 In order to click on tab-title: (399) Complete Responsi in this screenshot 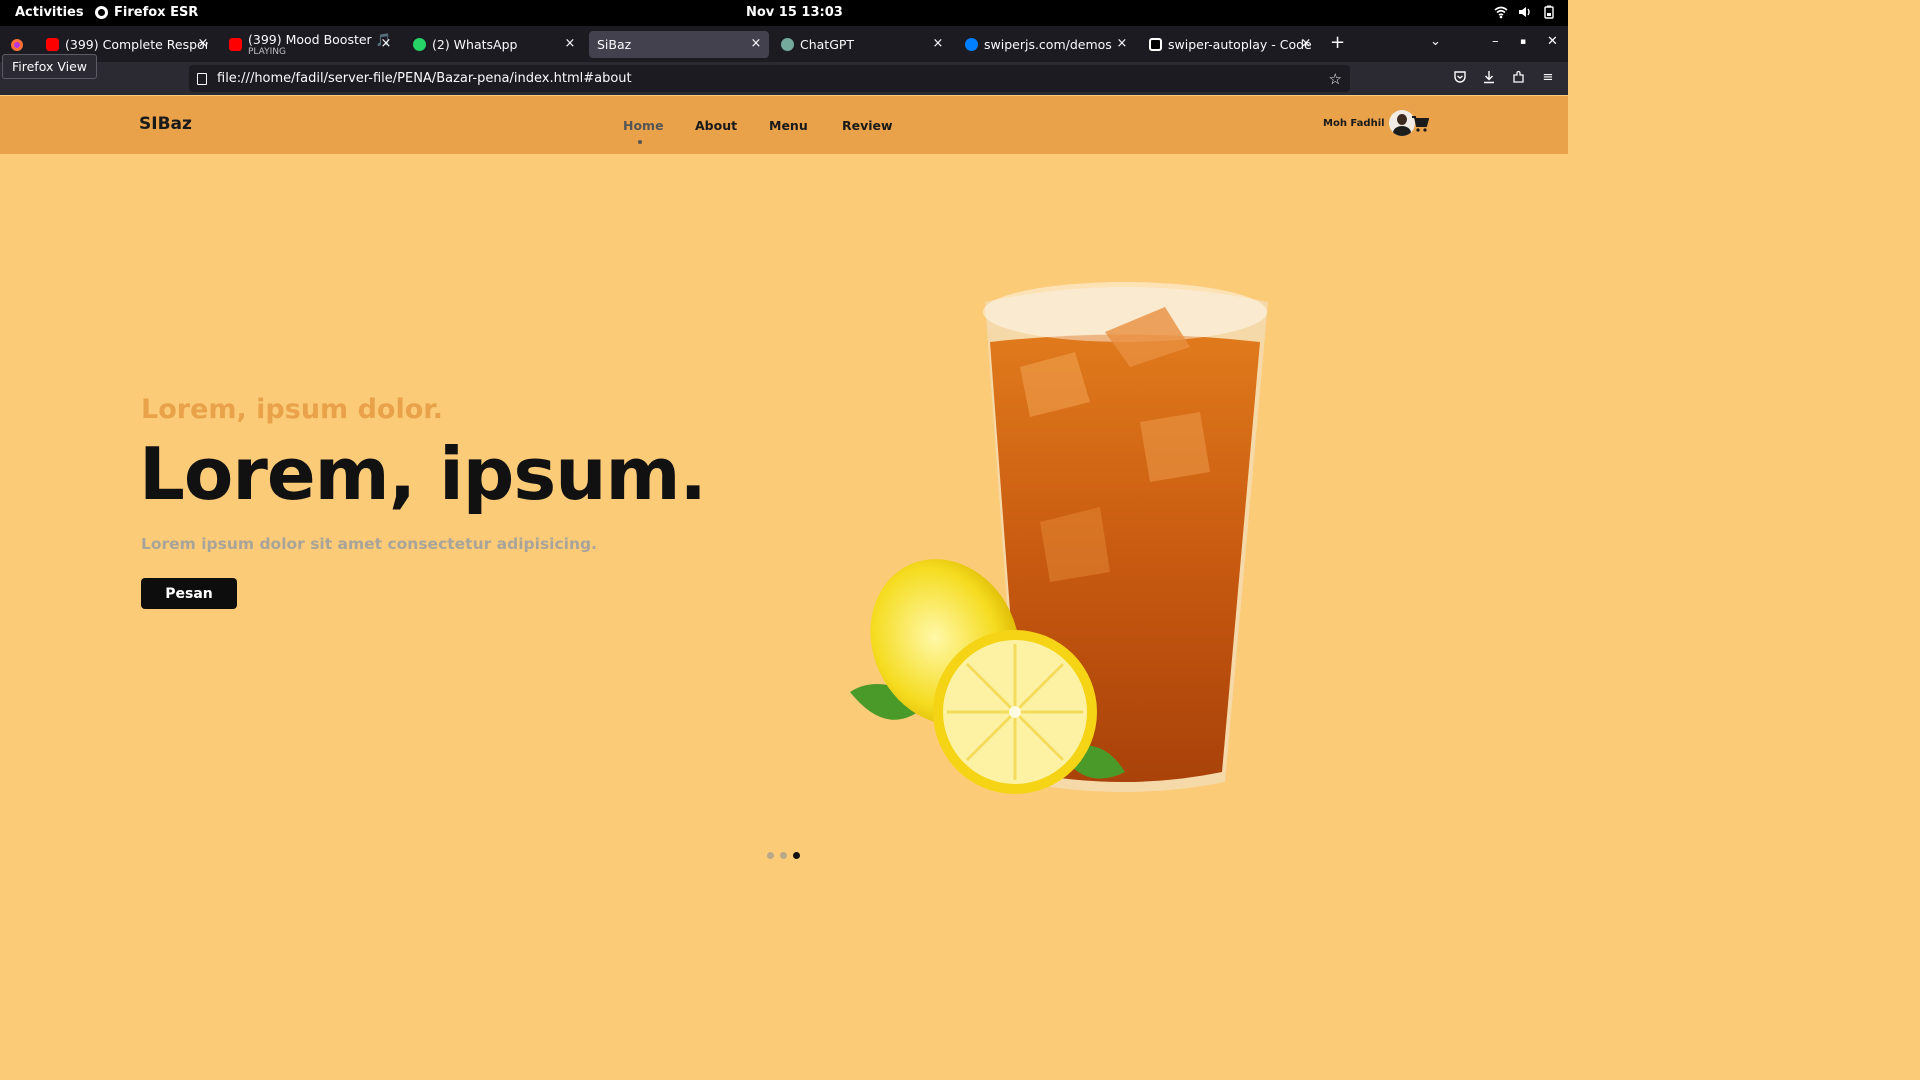, I will do `click(136, 44)`.